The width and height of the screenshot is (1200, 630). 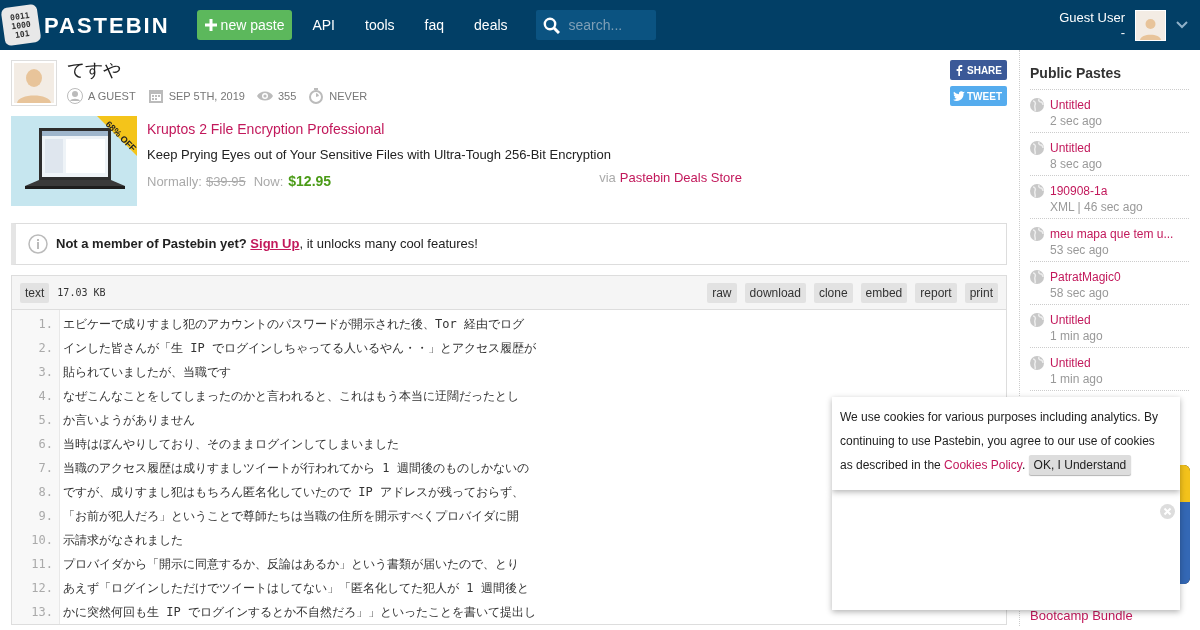 I want to click on line-number: 13., so click(x=42, y=612).